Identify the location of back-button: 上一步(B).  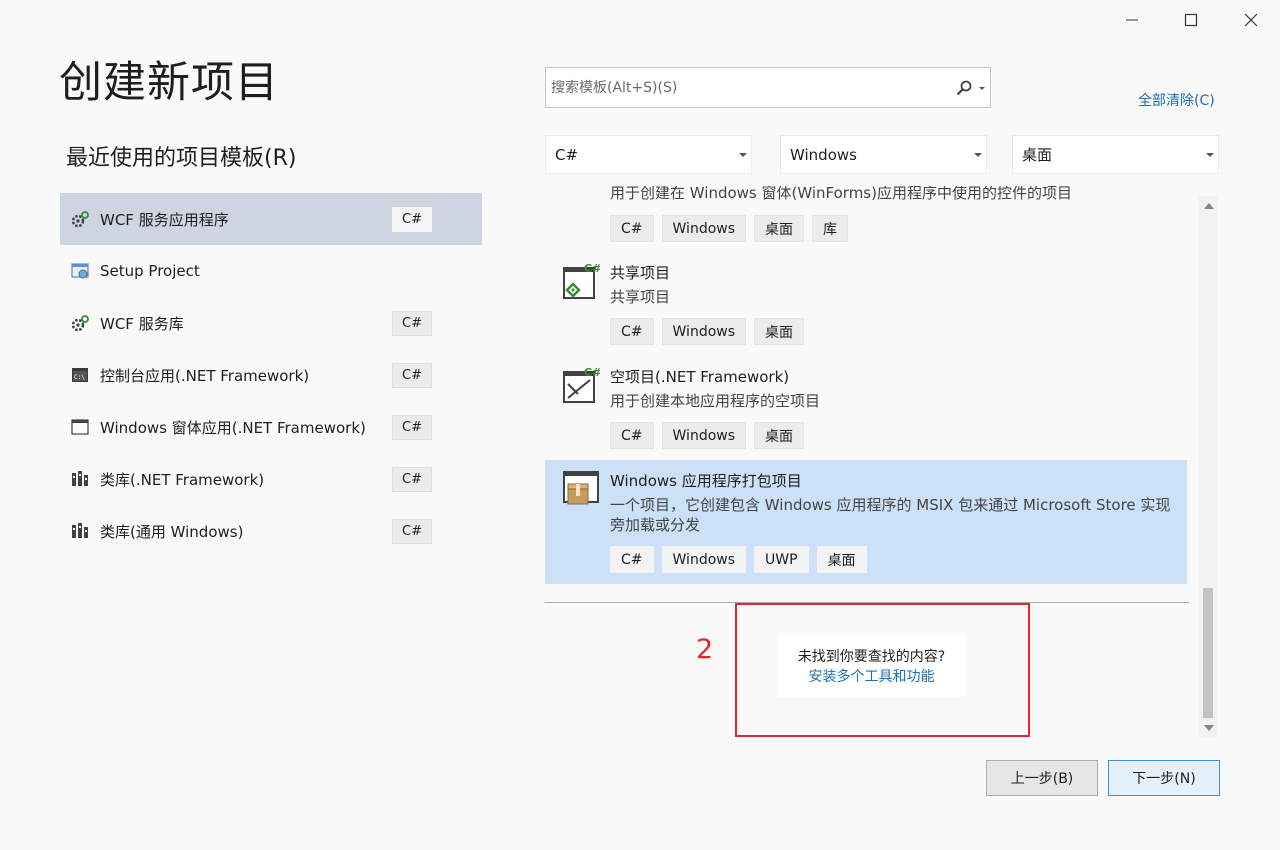
(1042, 778).